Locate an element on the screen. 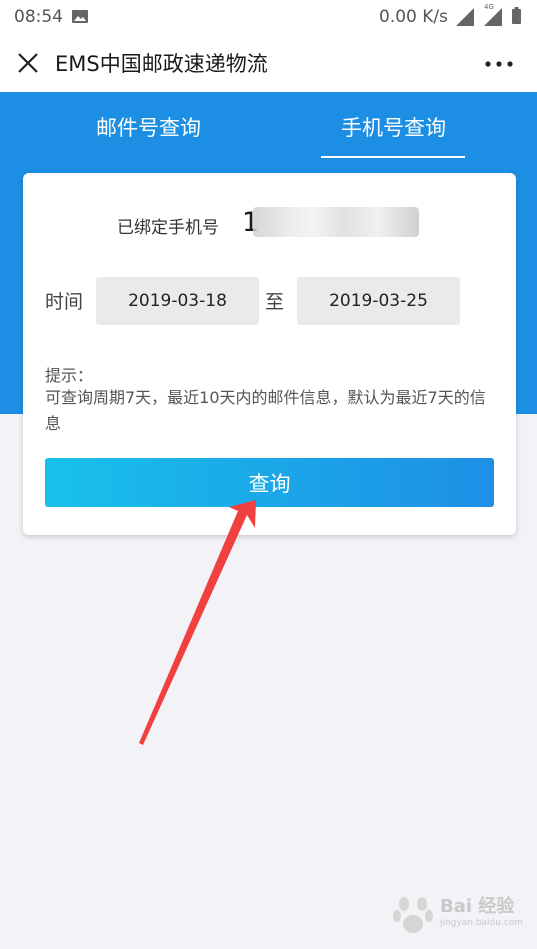 This screenshot has height=949, width=537. end-date-field: 2019-03-25 is located at coordinates (378, 301).